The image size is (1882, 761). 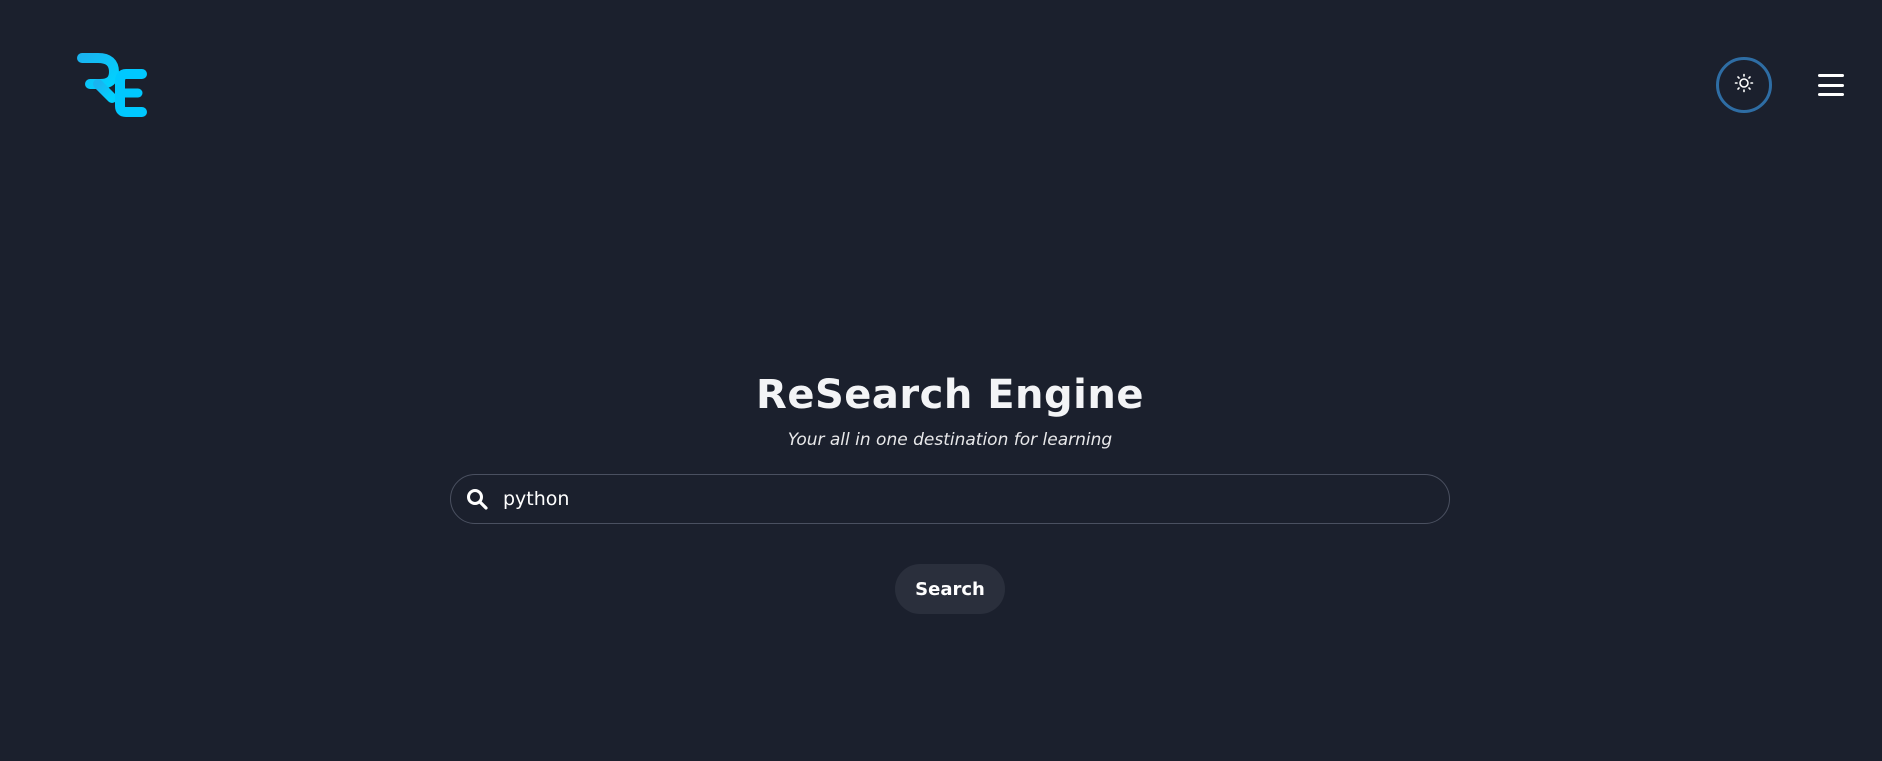 I want to click on hamburger-menu-icon, so click(x=1832, y=85).